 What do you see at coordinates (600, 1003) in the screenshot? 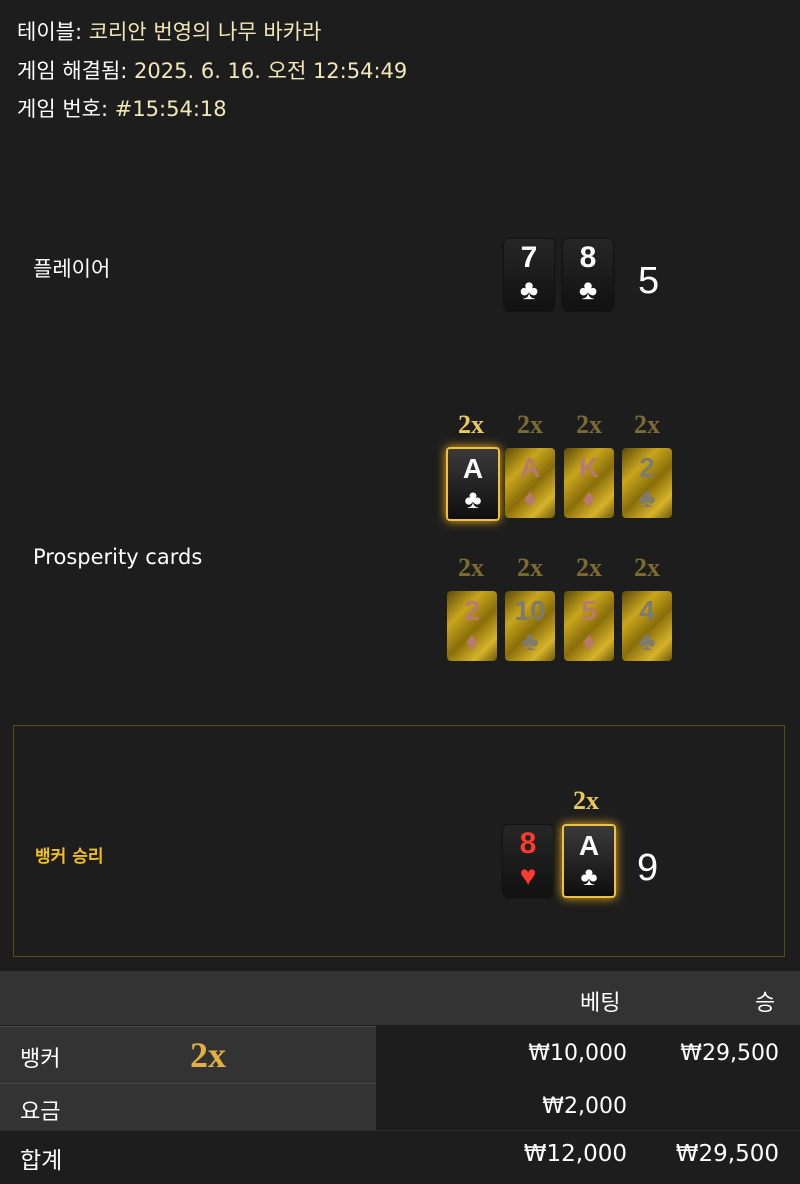
I see `bet-column-header: 베팅` at bounding box center [600, 1003].